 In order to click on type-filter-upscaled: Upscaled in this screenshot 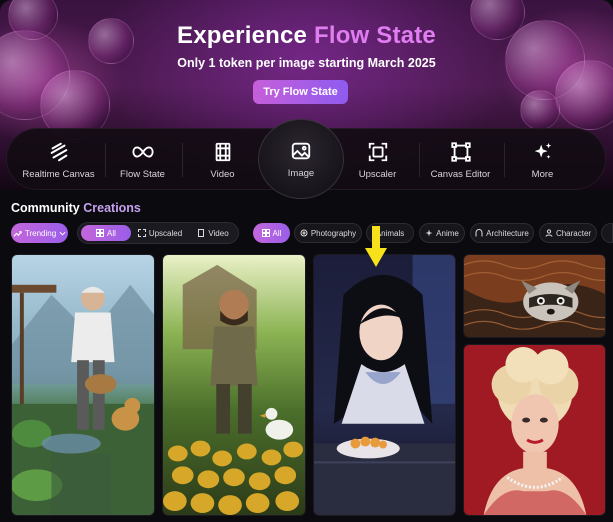, I will do `click(160, 233)`.